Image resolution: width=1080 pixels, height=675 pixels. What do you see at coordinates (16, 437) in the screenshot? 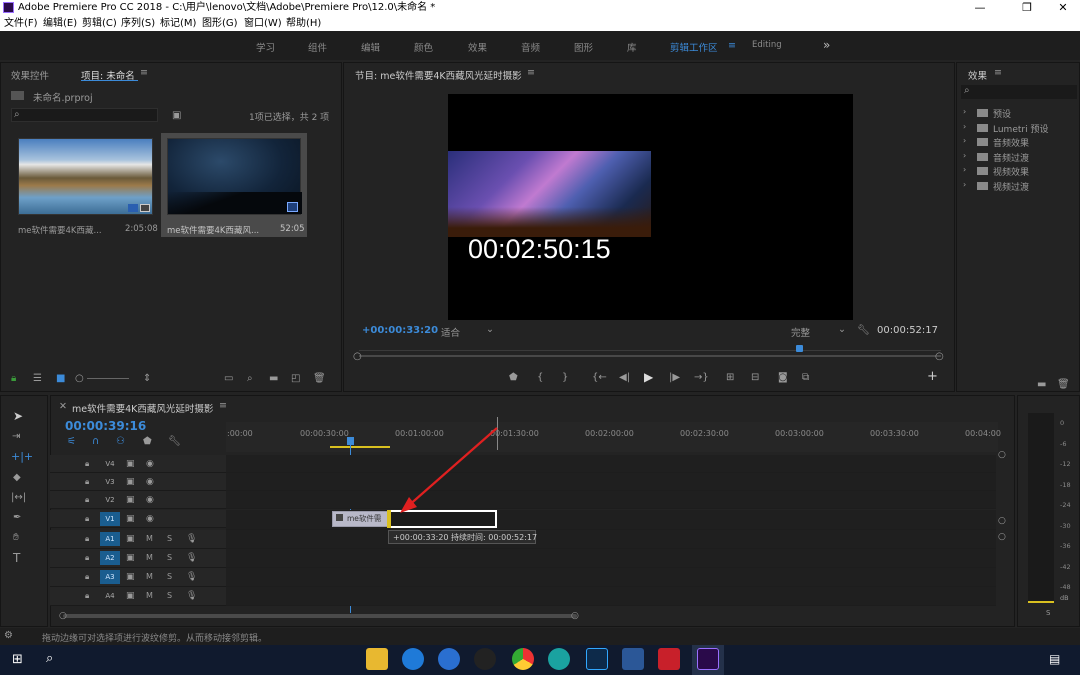
I see `track-select-tool-icon: ⇥` at bounding box center [16, 437].